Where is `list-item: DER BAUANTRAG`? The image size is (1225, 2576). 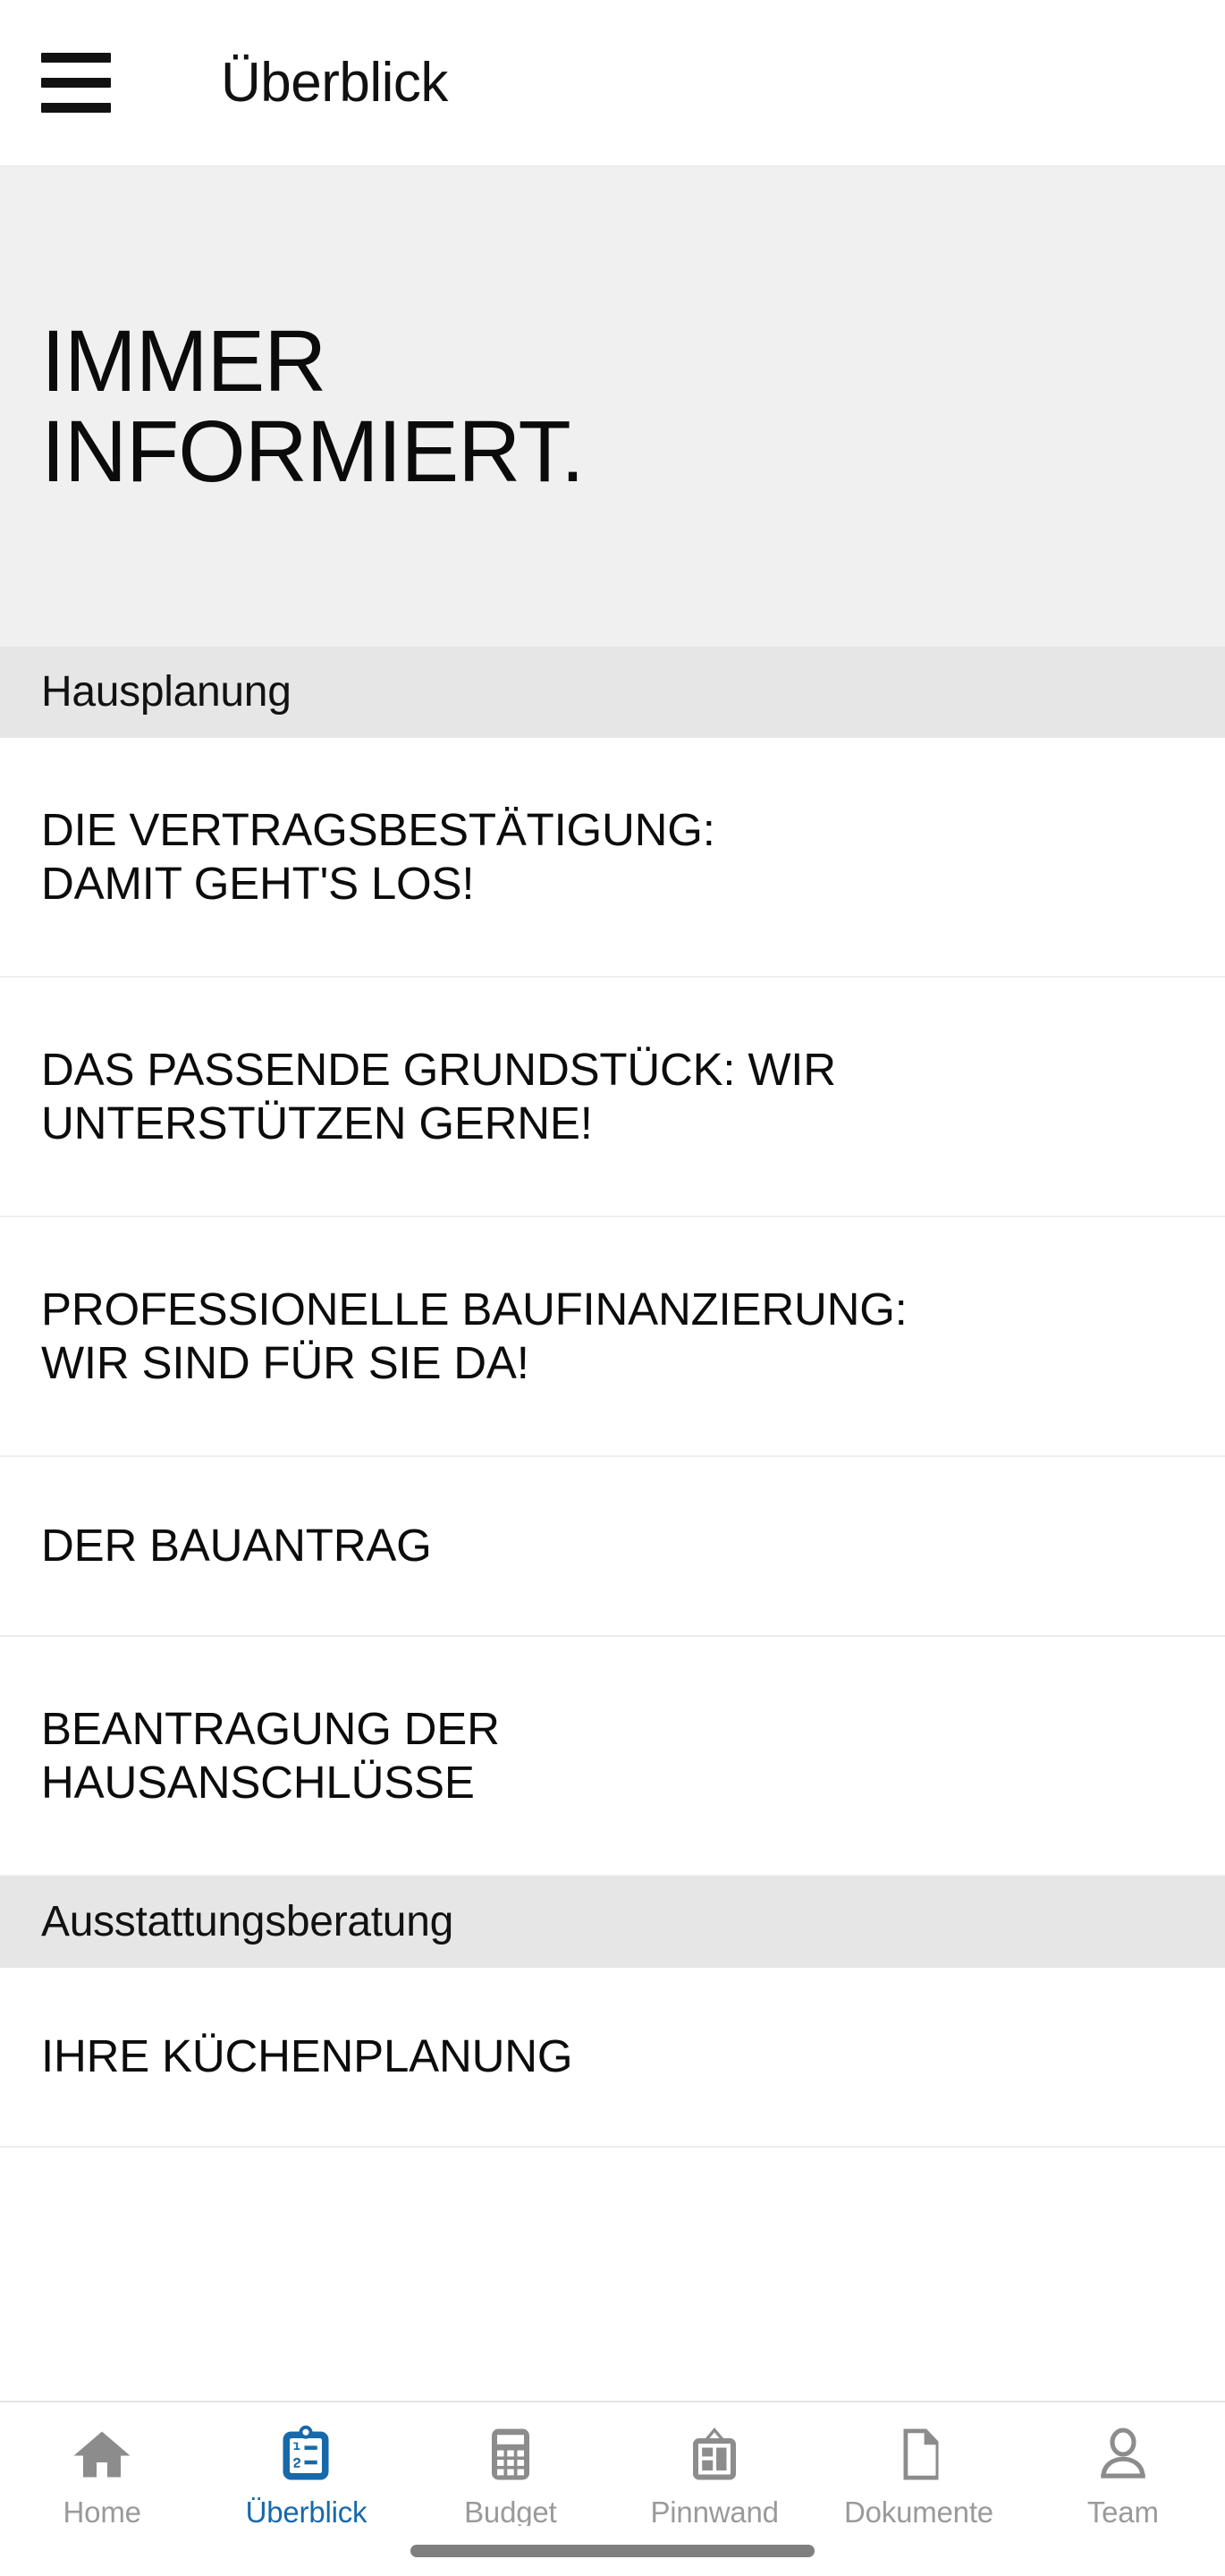
list-item: DER BAUANTRAG is located at coordinates (612, 1547).